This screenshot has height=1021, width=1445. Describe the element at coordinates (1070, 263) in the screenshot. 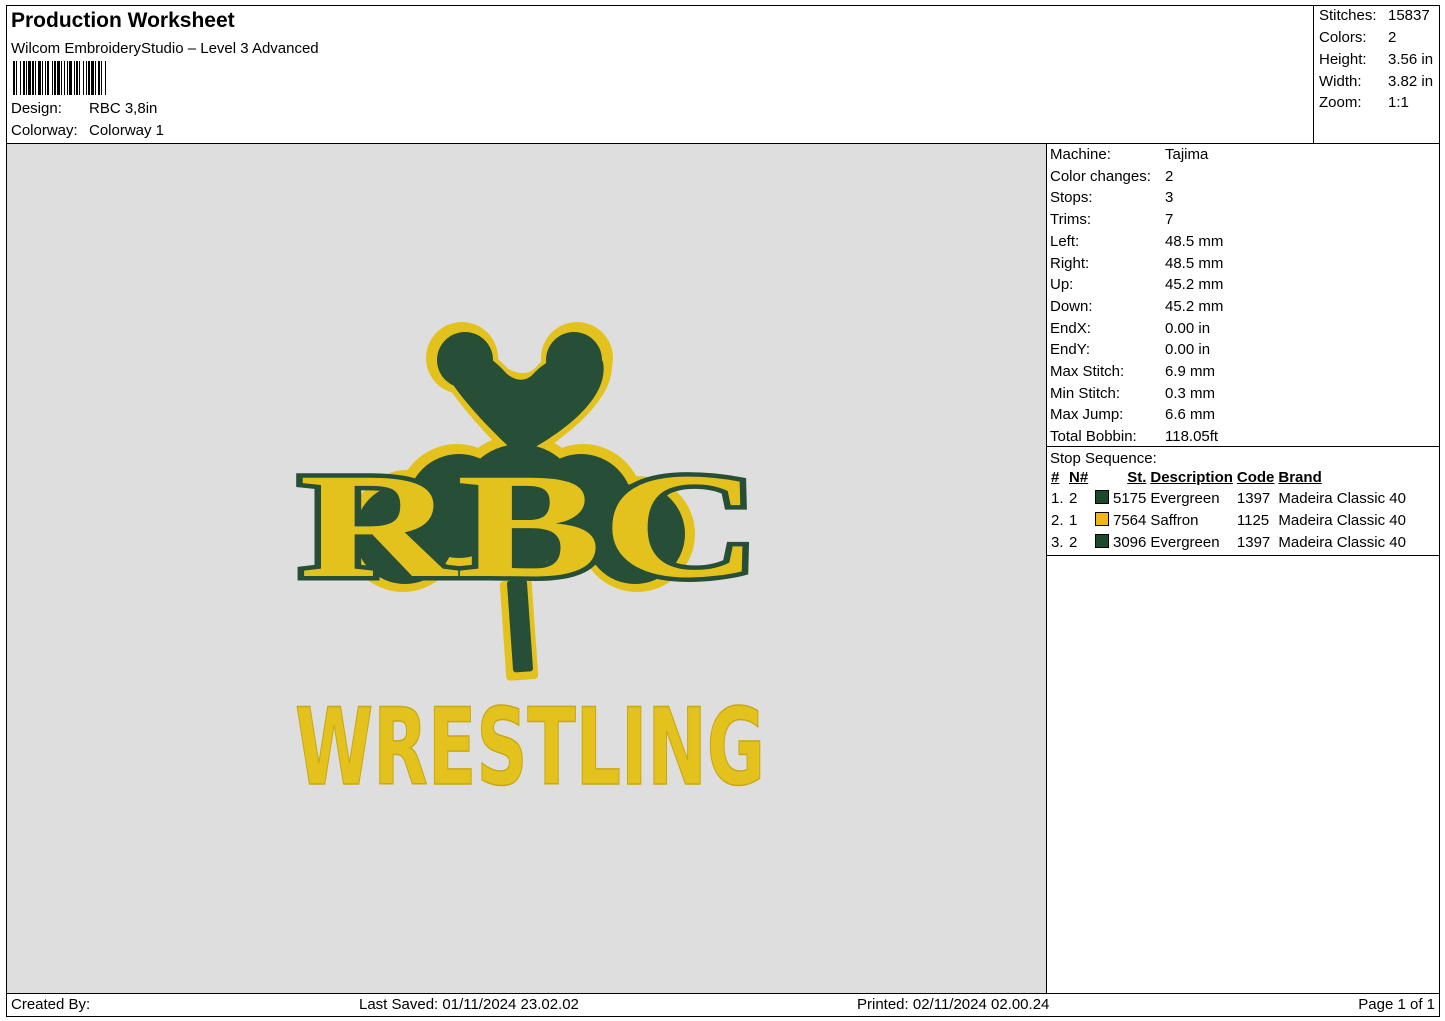

I see `info-label: Right:` at that location.